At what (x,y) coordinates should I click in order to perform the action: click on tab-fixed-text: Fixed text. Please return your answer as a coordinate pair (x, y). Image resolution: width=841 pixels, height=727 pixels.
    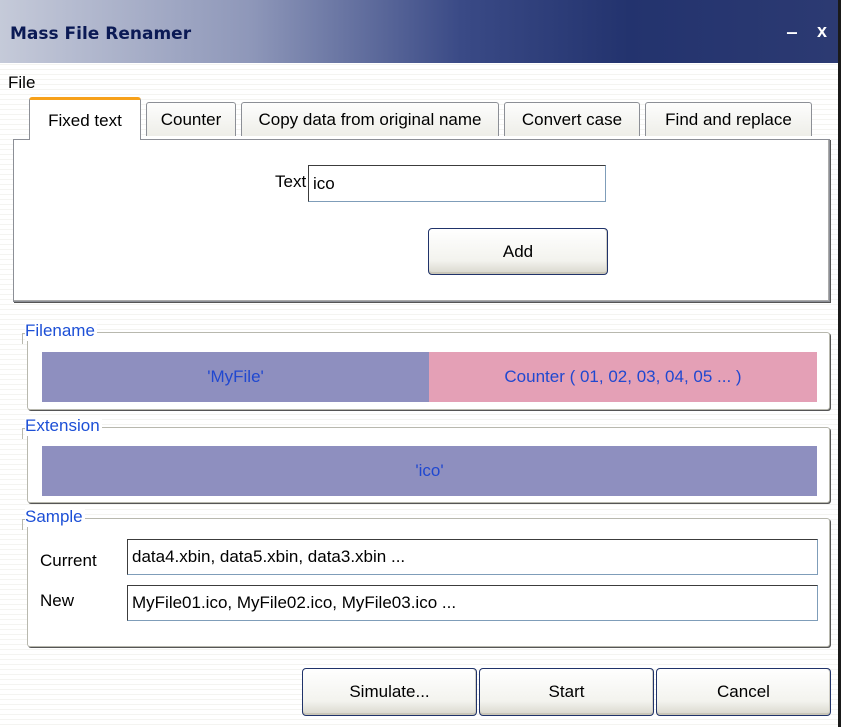
    Looking at the image, I should click on (85, 118).